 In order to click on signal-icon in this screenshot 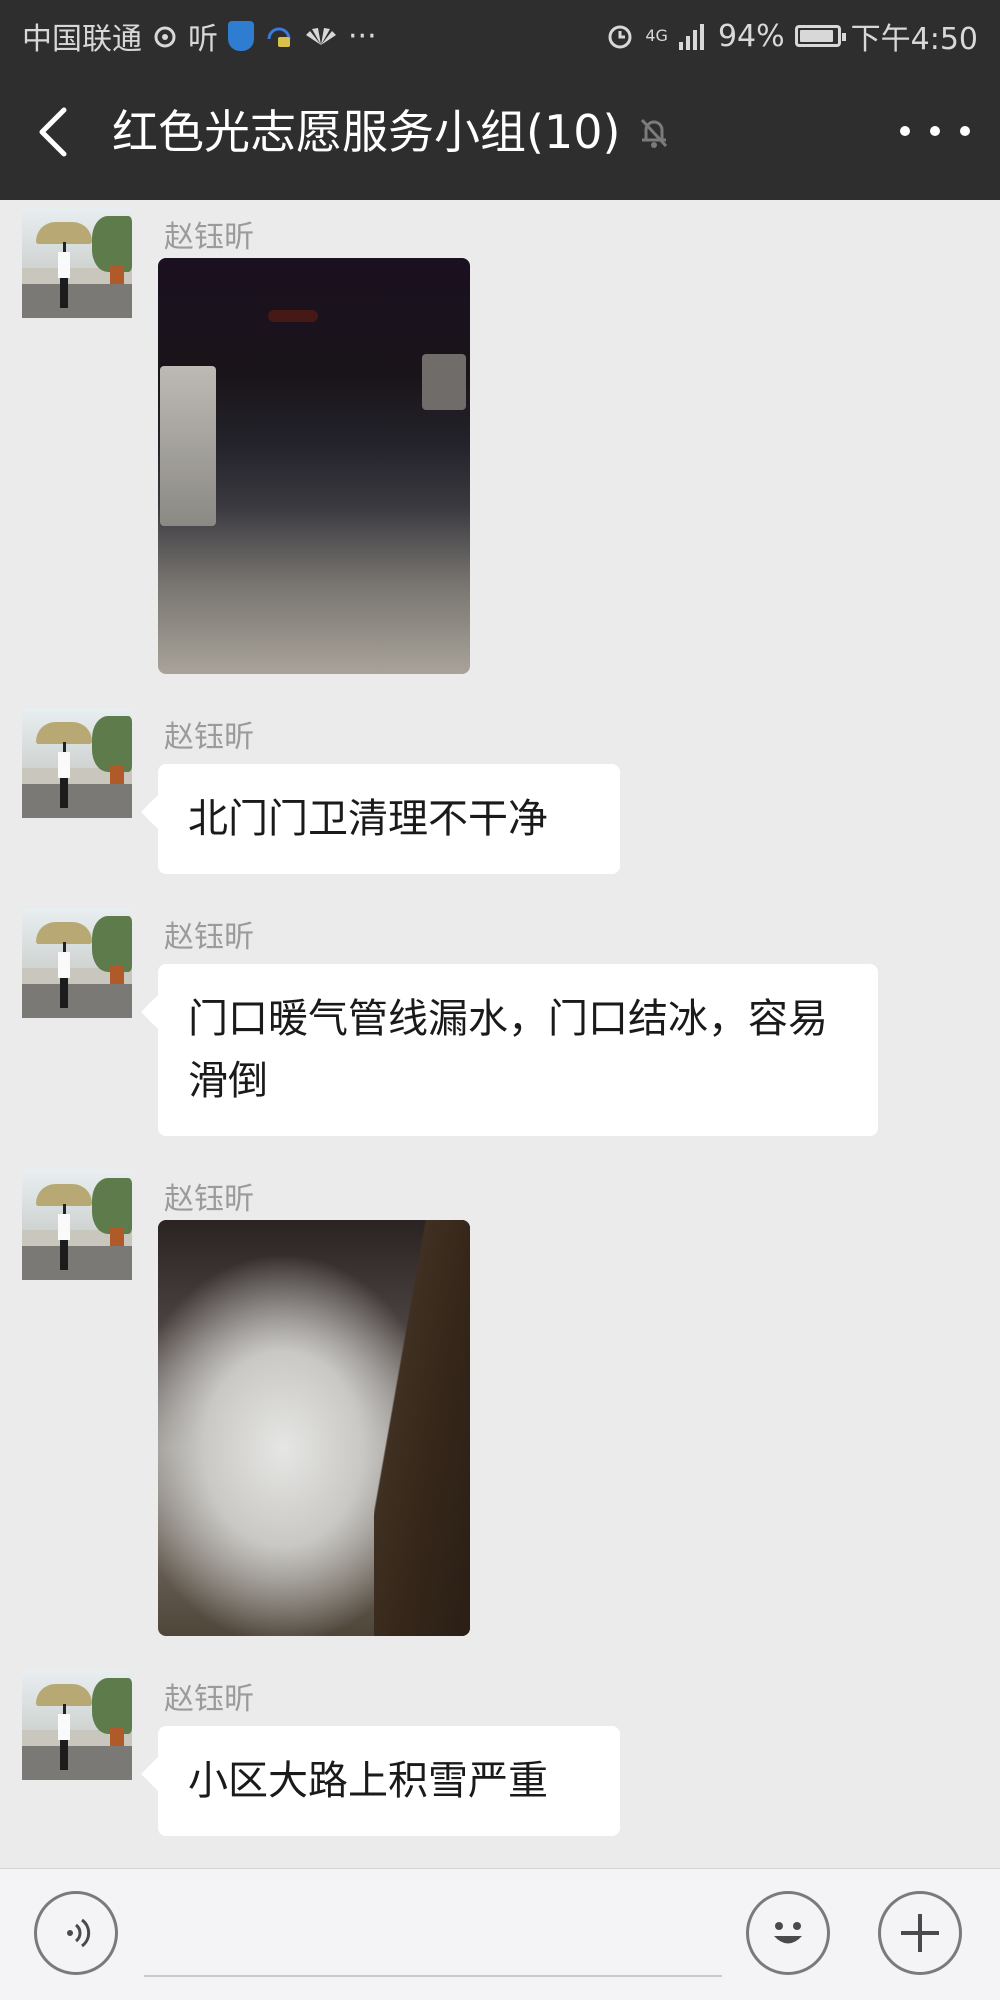, I will do `click(693, 36)`.